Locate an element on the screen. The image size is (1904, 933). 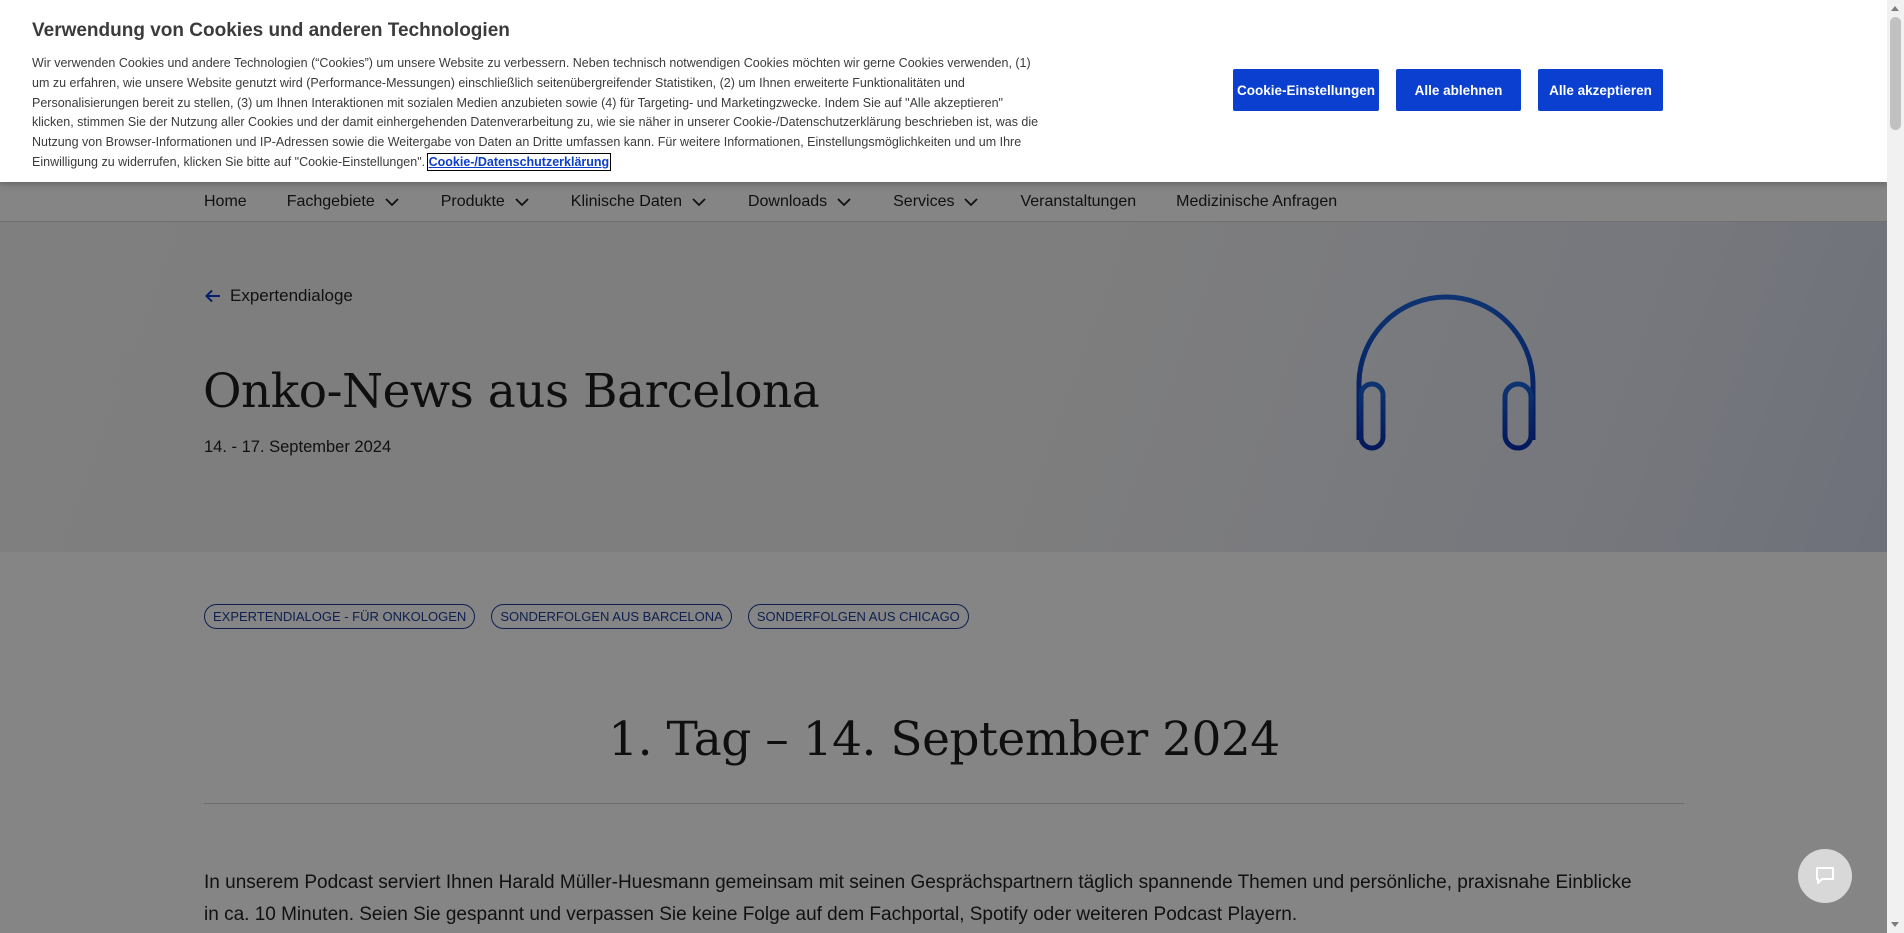
chat-button is located at coordinates (1825, 876).